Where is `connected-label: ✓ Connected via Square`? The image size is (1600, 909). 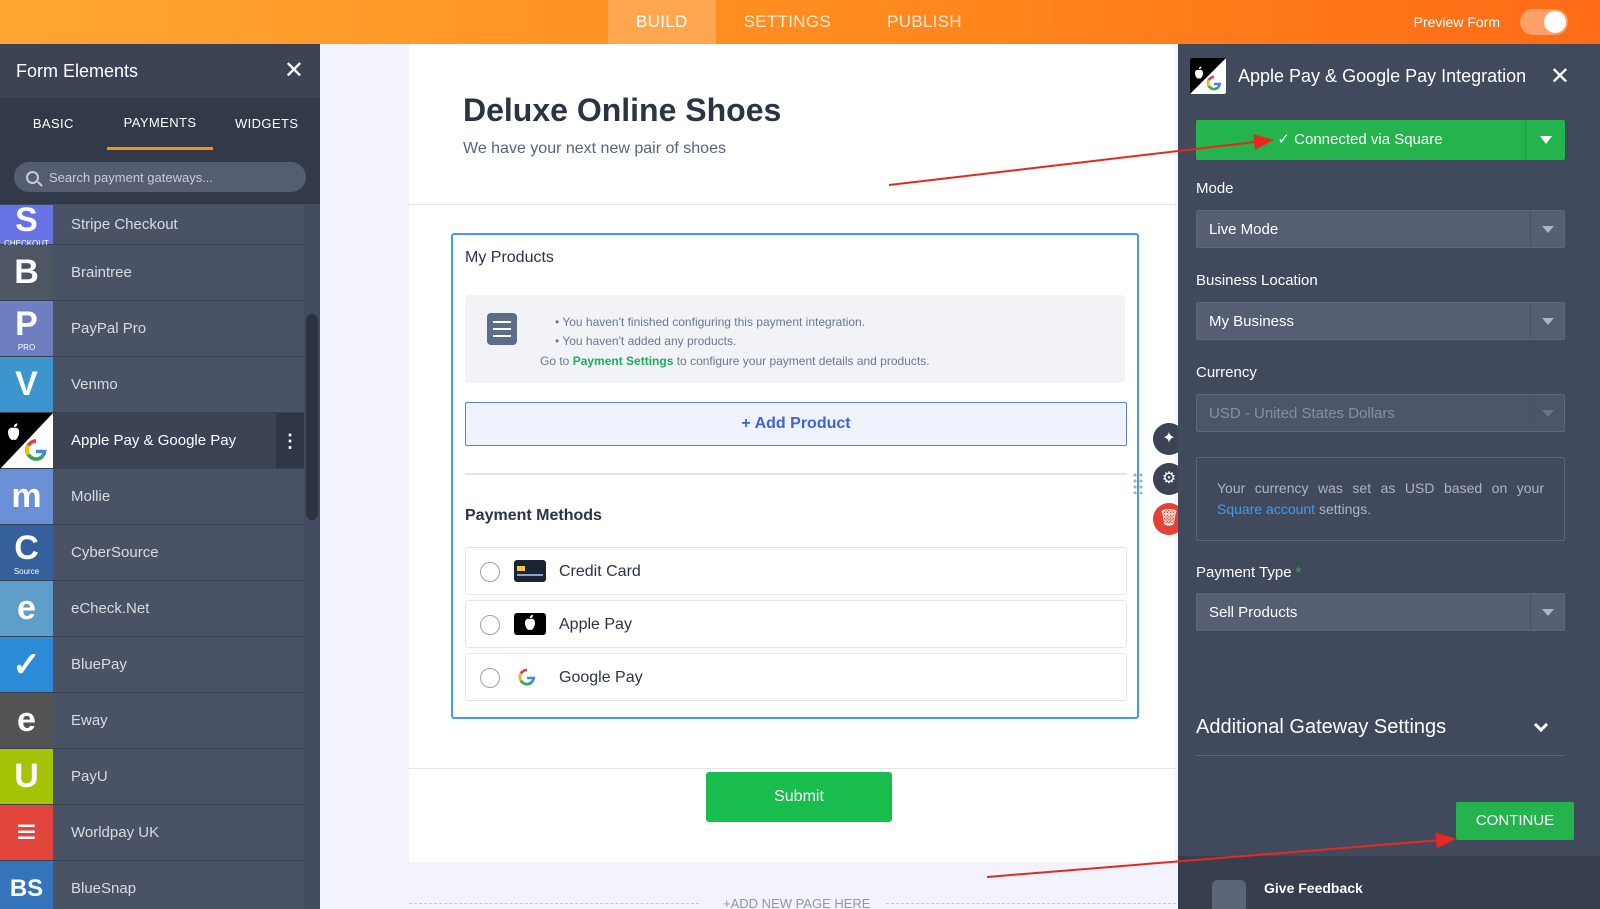
connected-label: ✓ Connected via Square is located at coordinates (1360, 139).